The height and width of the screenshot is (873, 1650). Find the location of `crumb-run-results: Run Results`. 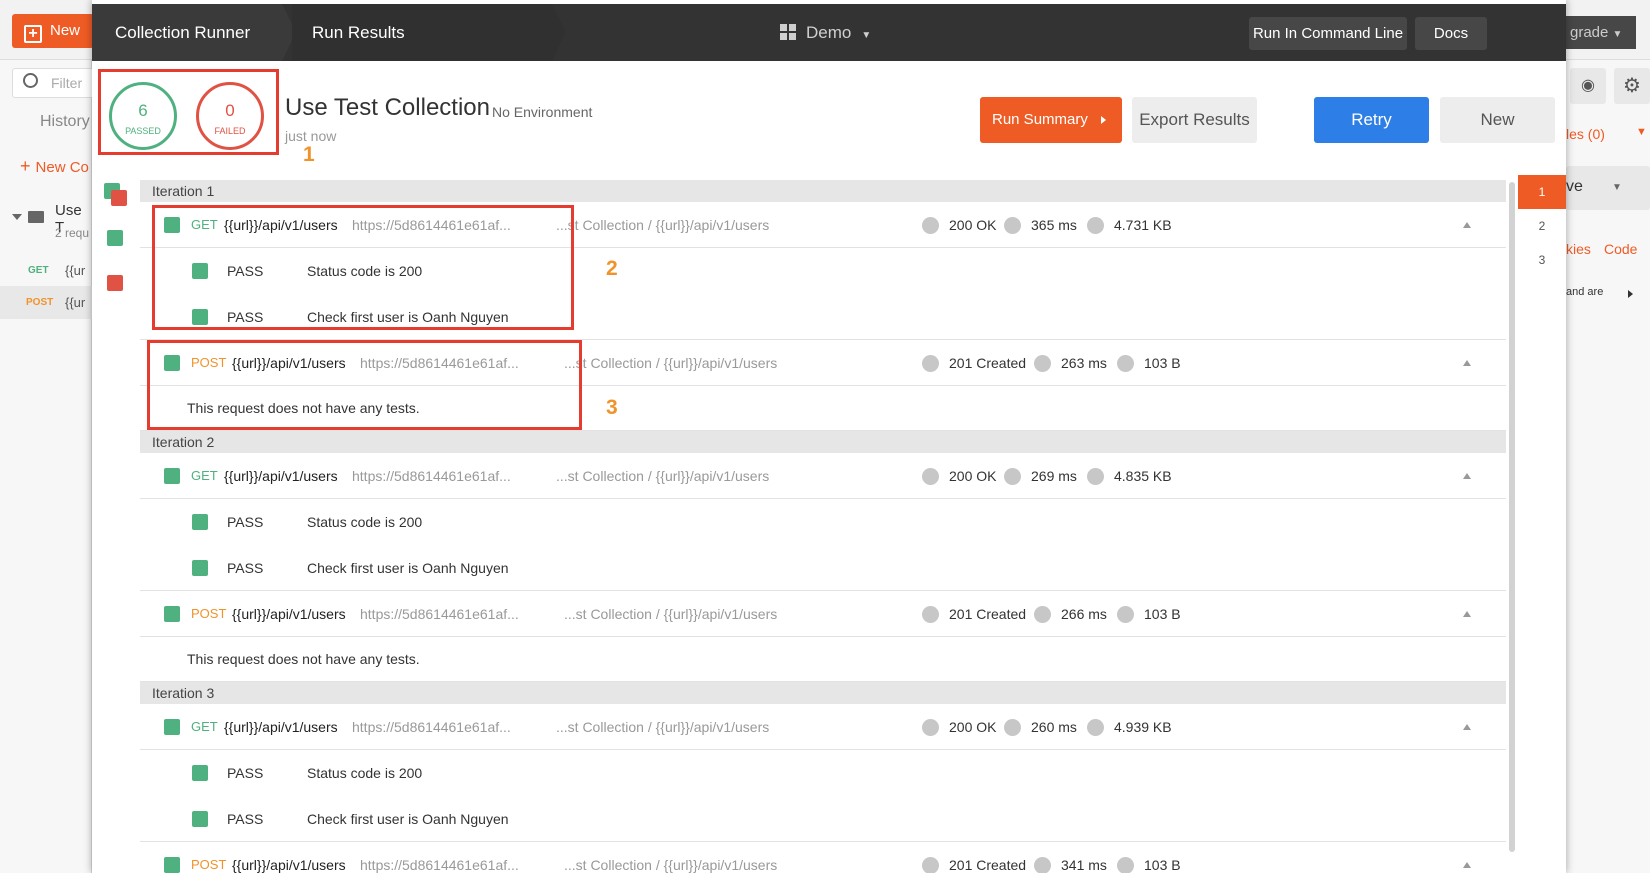

crumb-run-results: Run Results is located at coordinates (429, 32).